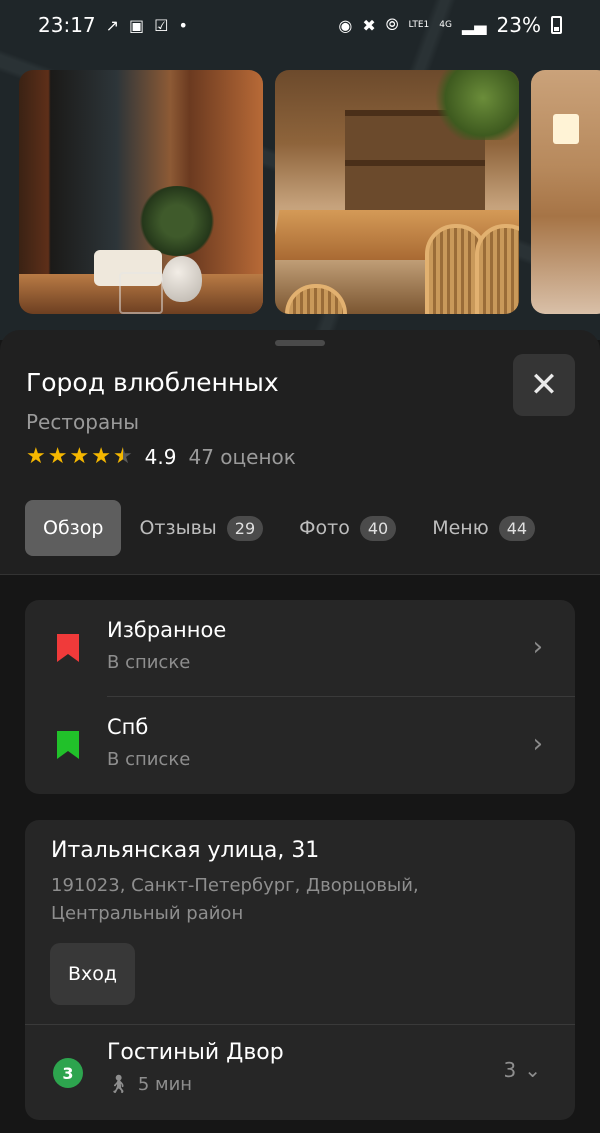 Image resolution: width=600 pixels, height=1133 pixels. Describe the element at coordinates (510, 1070) in the screenshot. I see `more-stations-count: 3` at that location.